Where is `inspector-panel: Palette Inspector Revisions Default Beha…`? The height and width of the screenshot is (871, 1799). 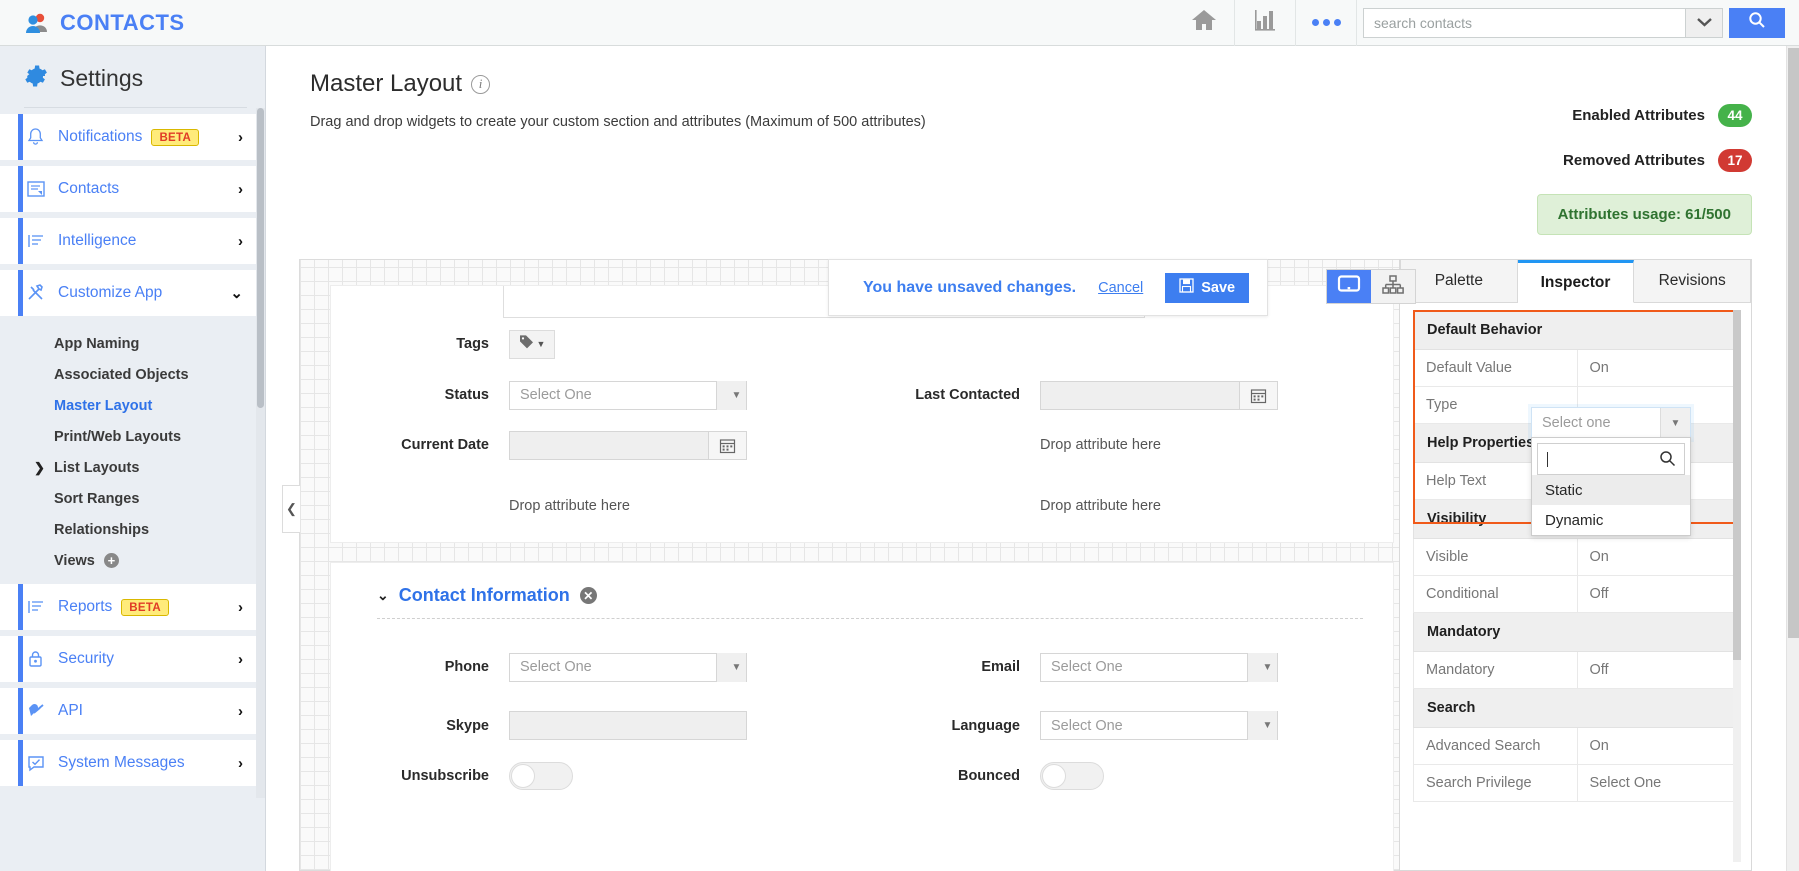 inspector-panel: Palette Inspector Revisions Default Beha… is located at coordinates (1575, 565).